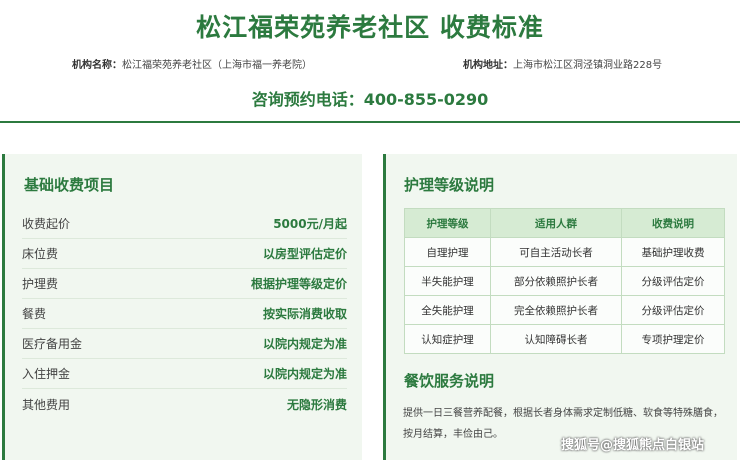  Describe the element at coordinates (184, 254) in the screenshot. I see `fee-row: 床位费 以房型评估定价` at that location.